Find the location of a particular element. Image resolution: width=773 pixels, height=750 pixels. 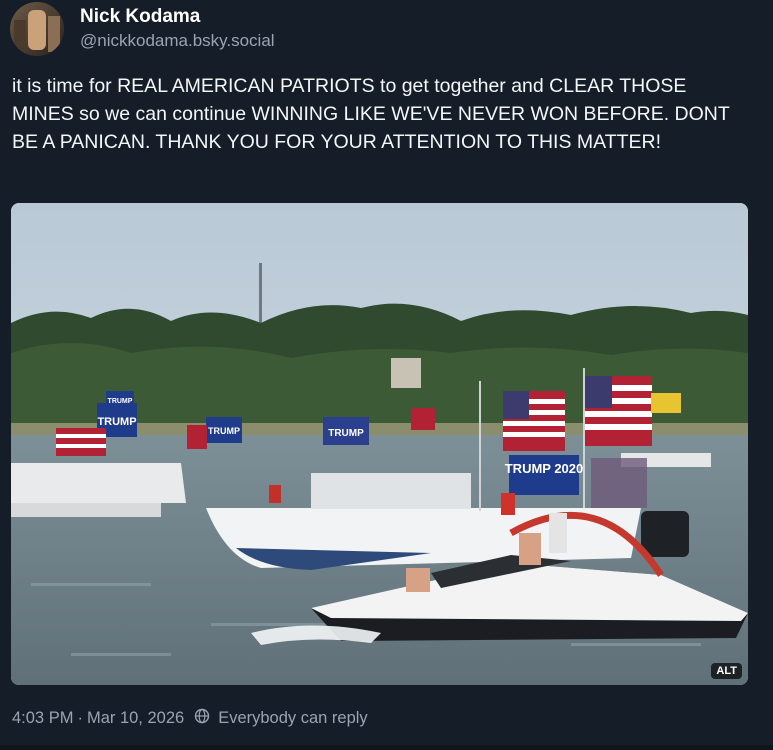

flag-text-trump-1: TRUMP is located at coordinates (116, 422).